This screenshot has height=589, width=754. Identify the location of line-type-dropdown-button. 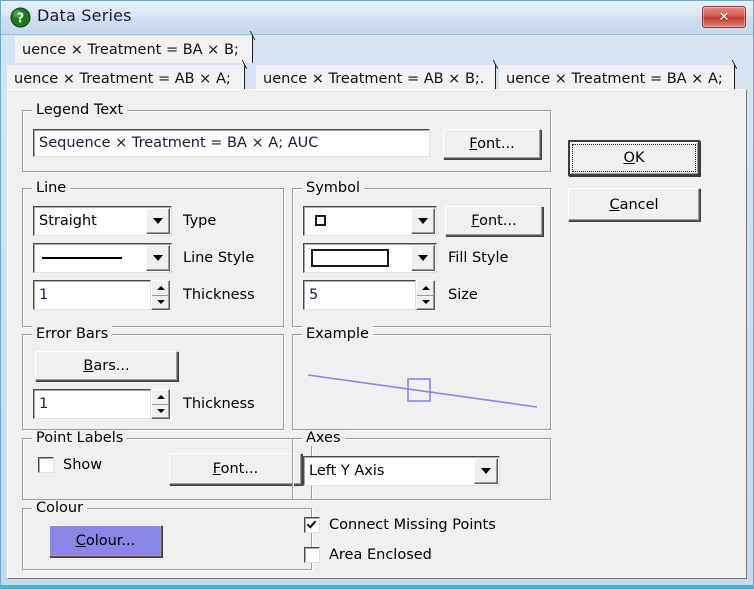
(158, 221).